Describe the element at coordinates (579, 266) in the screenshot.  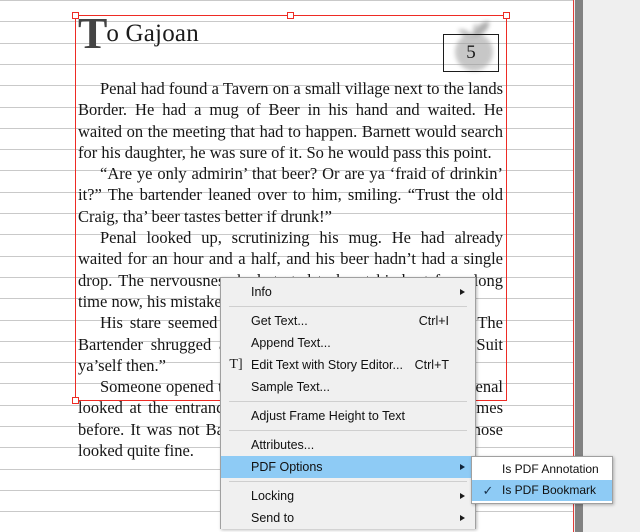
I see `page-shadow` at that location.